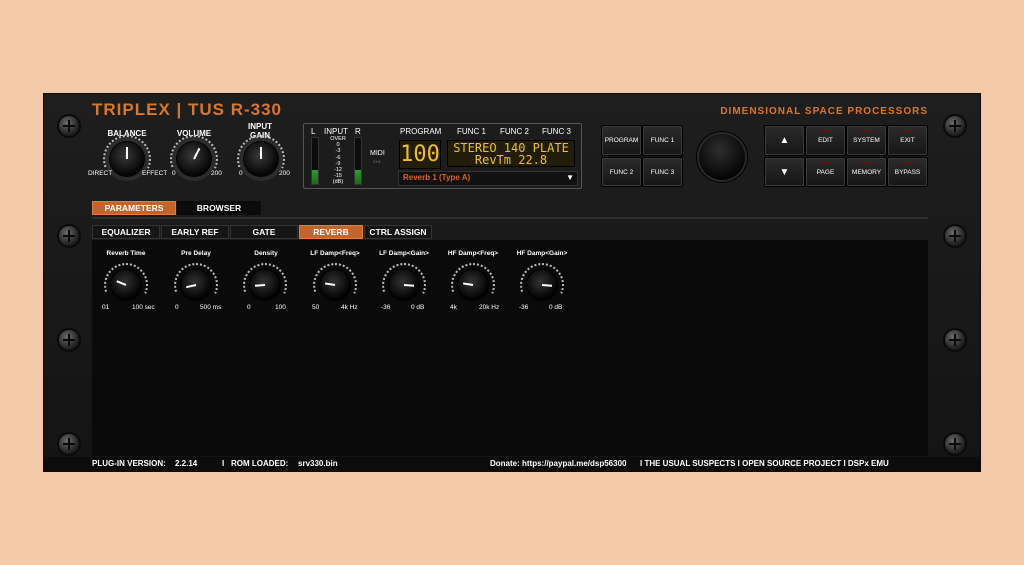 The height and width of the screenshot is (565, 1024). Describe the element at coordinates (866, 163) in the screenshot. I see `memory-led` at that location.